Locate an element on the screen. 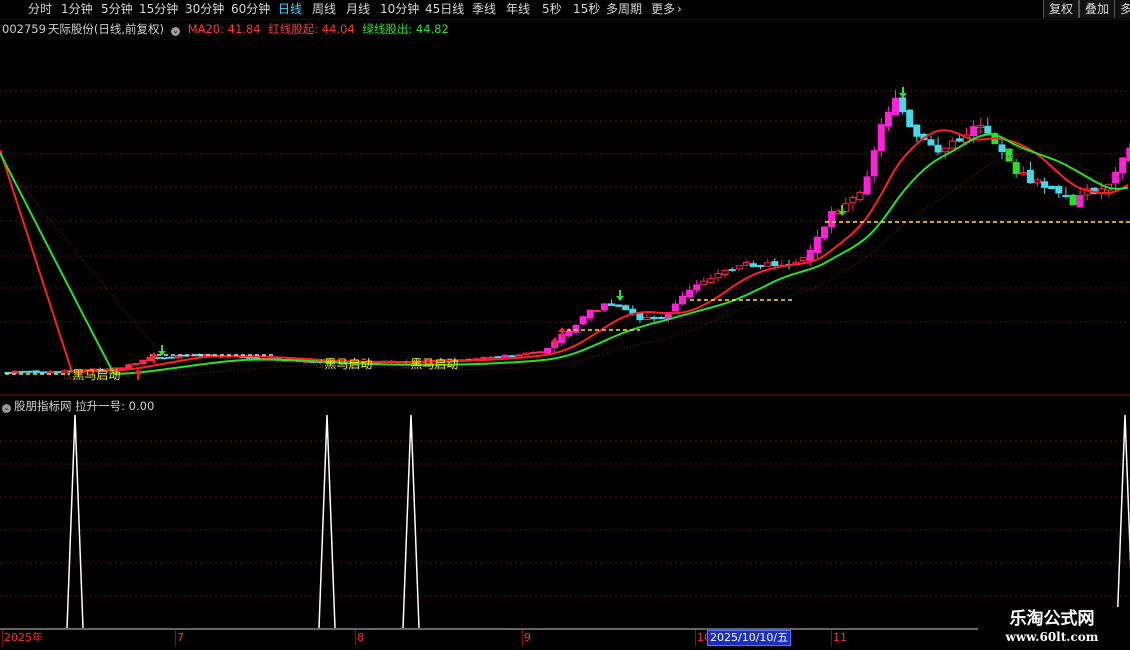 This screenshot has height=650, width=1130. toolbar-button-1: 叠加 is located at coordinates (1097, 9).